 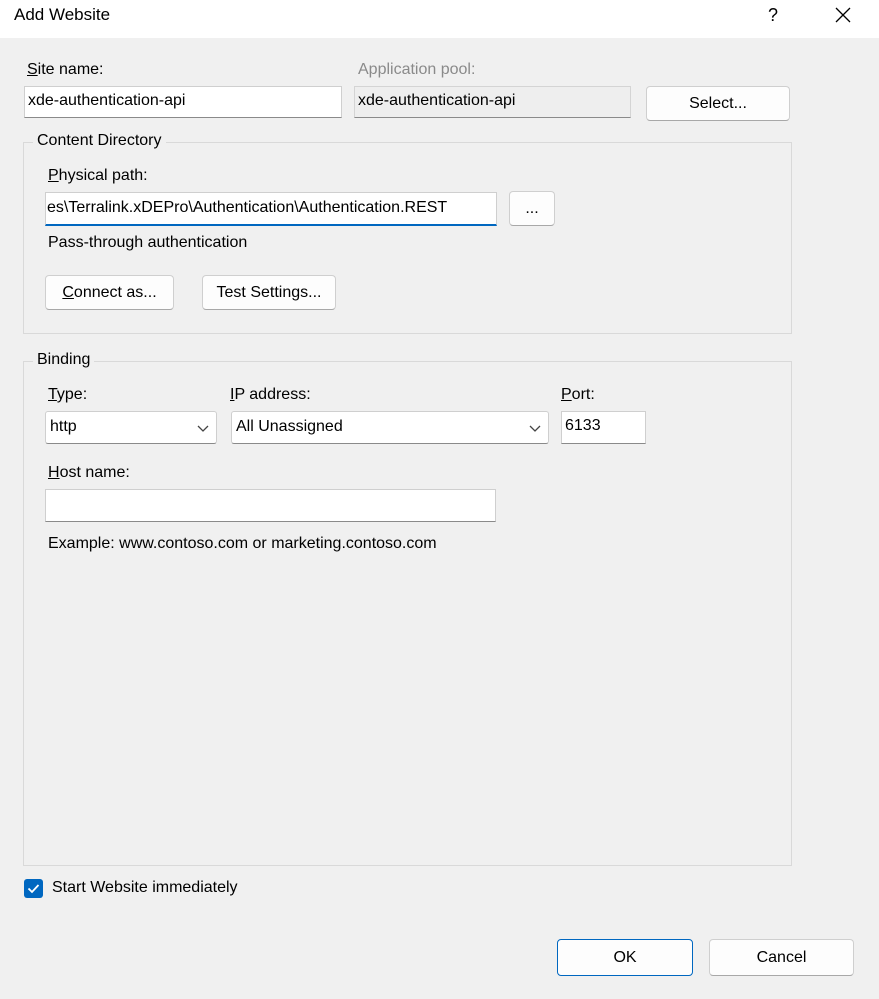 I want to click on ok-button: OK, so click(x=625, y=957).